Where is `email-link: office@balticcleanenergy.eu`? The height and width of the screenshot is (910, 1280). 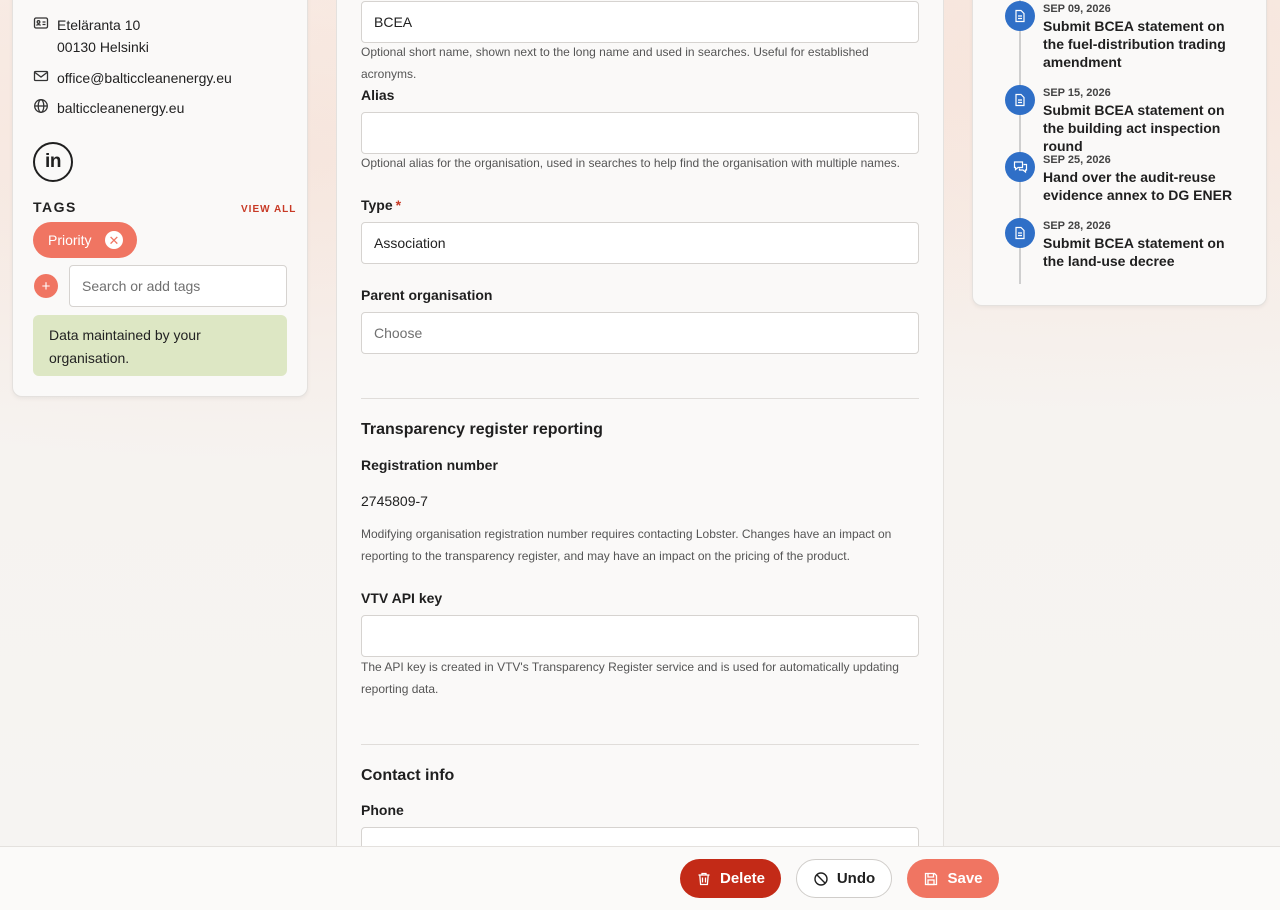 email-link: office@balticcleanenergy.eu is located at coordinates (144, 78).